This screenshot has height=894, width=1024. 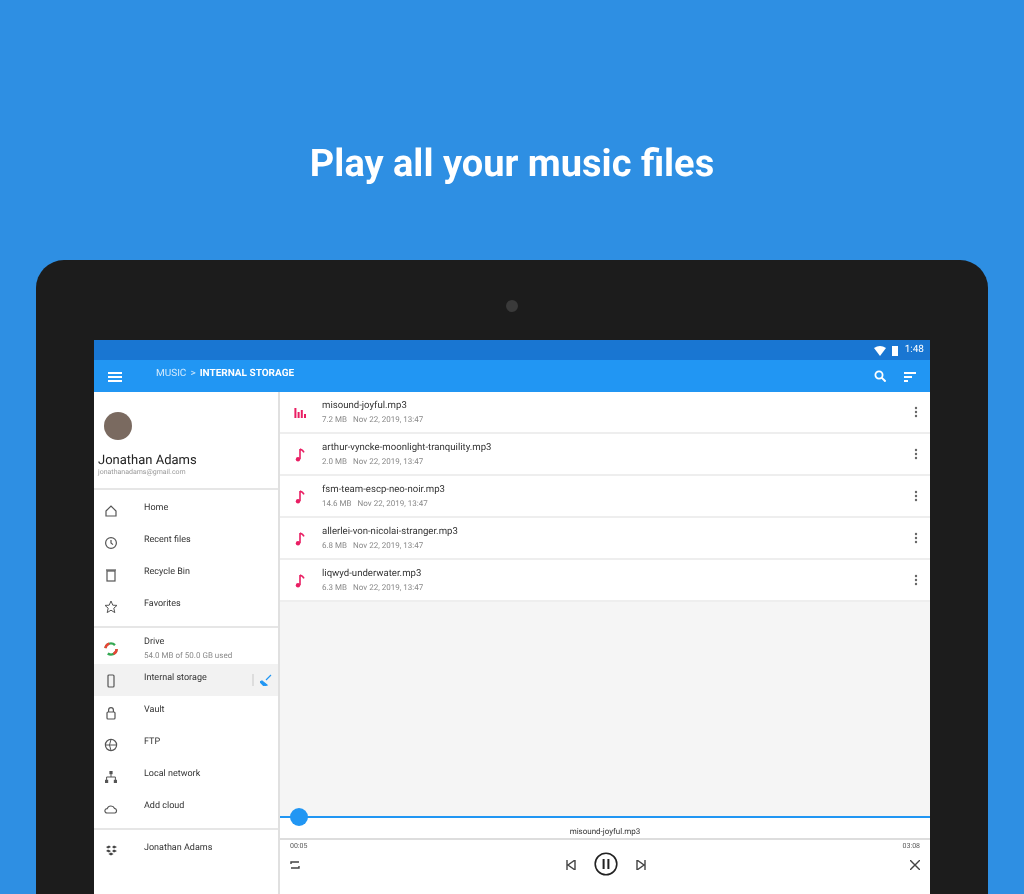 What do you see at coordinates (111, 648) in the screenshot?
I see `ring-icon` at bounding box center [111, 648].